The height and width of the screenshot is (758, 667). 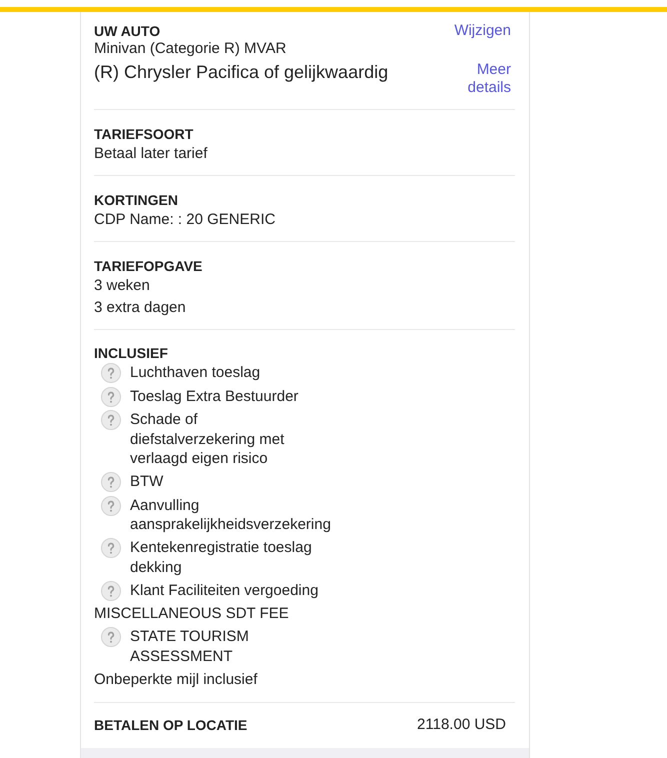 What do you see at coordinates (176, 679) in the screenshot?
I see `note-text: Onbeperkte mijl inclusief` at bounding box center [176, 679].